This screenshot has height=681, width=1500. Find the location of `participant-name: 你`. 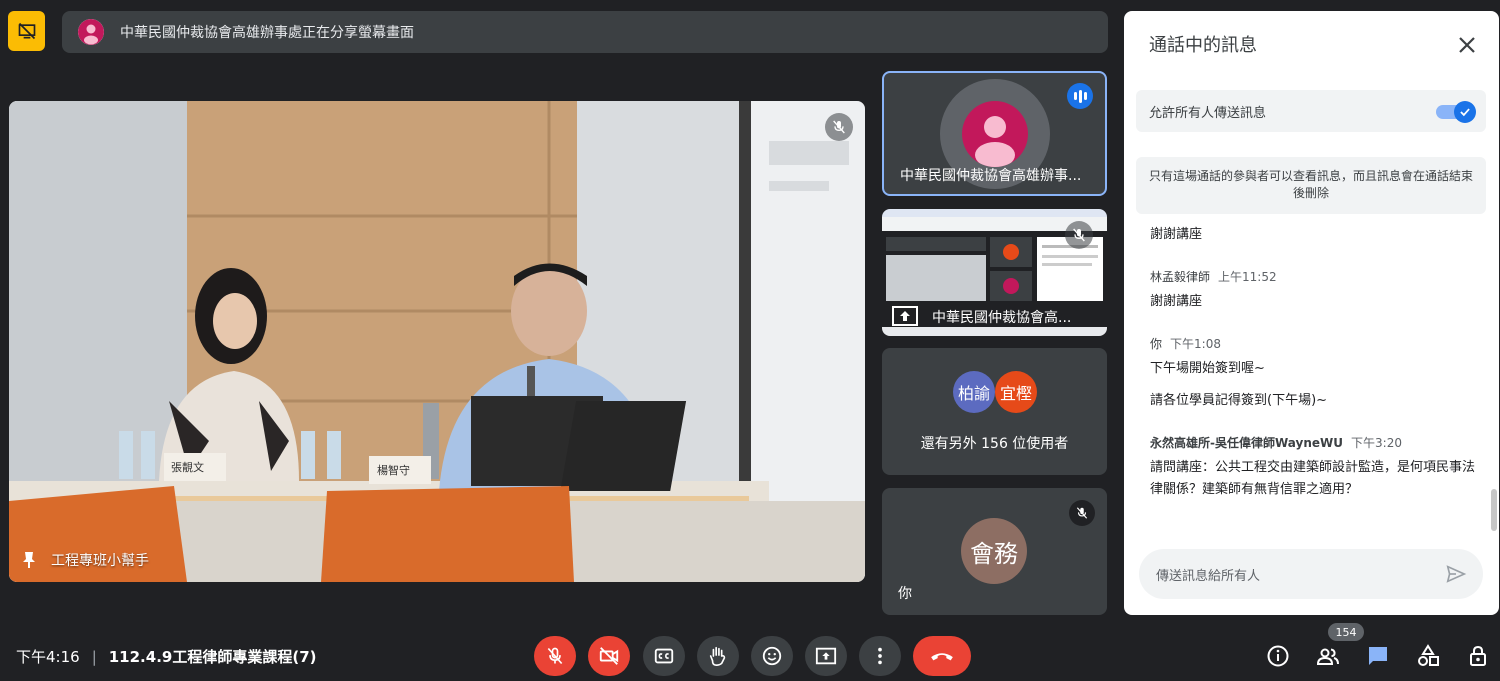

participant-name: 你 is located at coordinates (905, 594).